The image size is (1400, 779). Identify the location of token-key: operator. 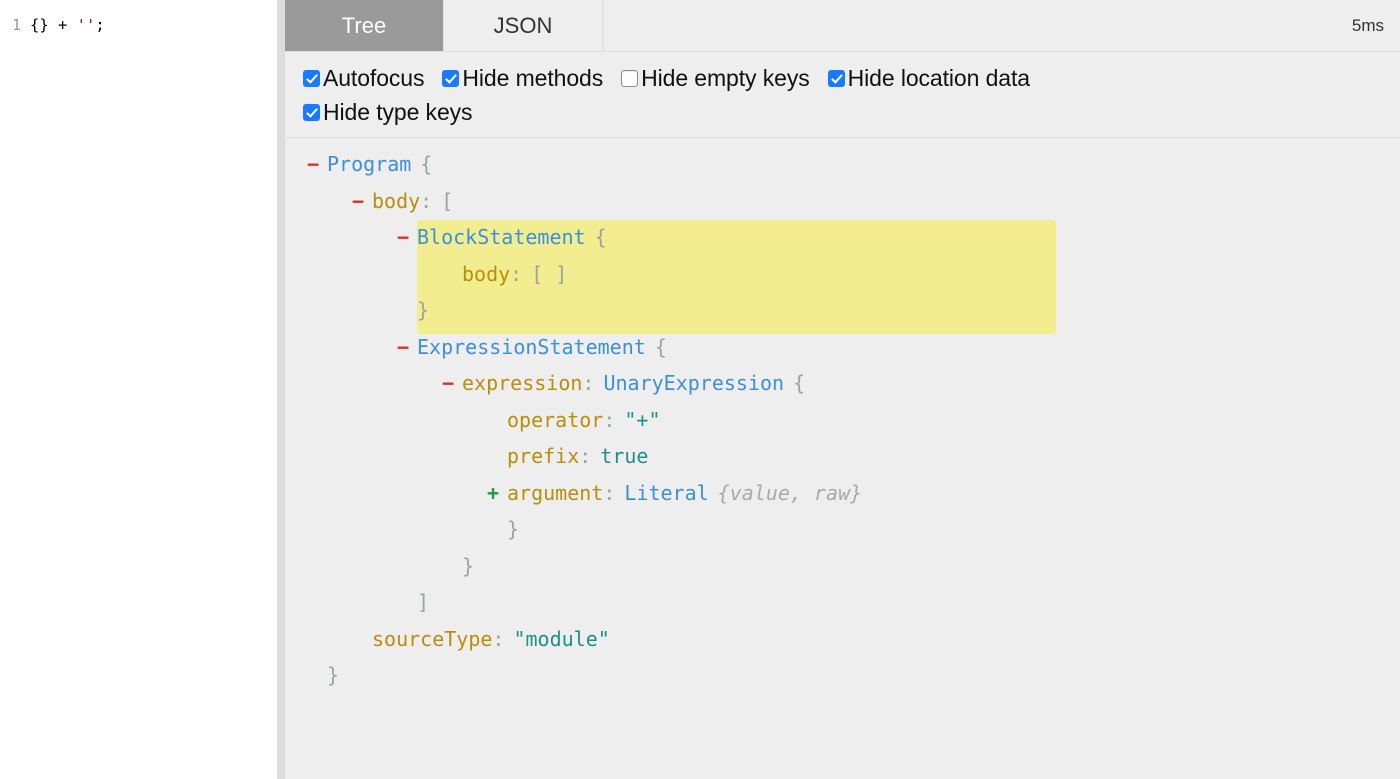
(555, 420).